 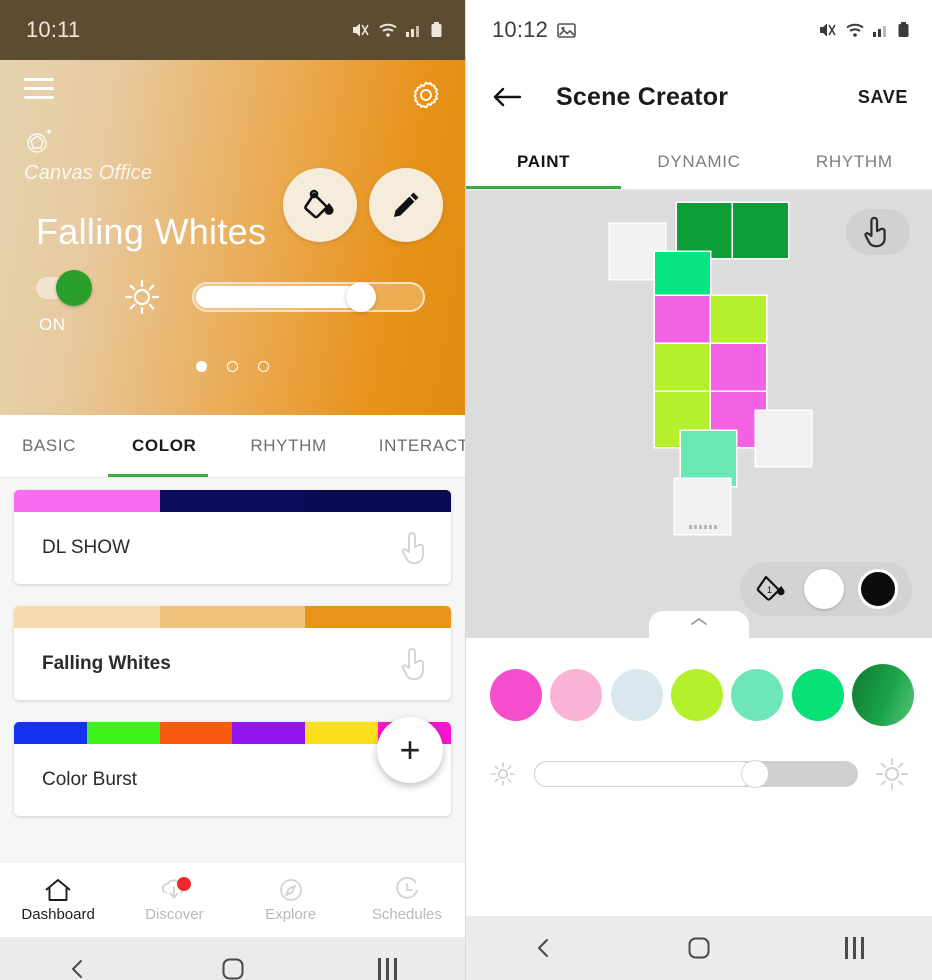 What do you see at coordinates (516, 695) in the screenshot?
I see `palette-swatch-magenta` at bounding box center [516, 695].